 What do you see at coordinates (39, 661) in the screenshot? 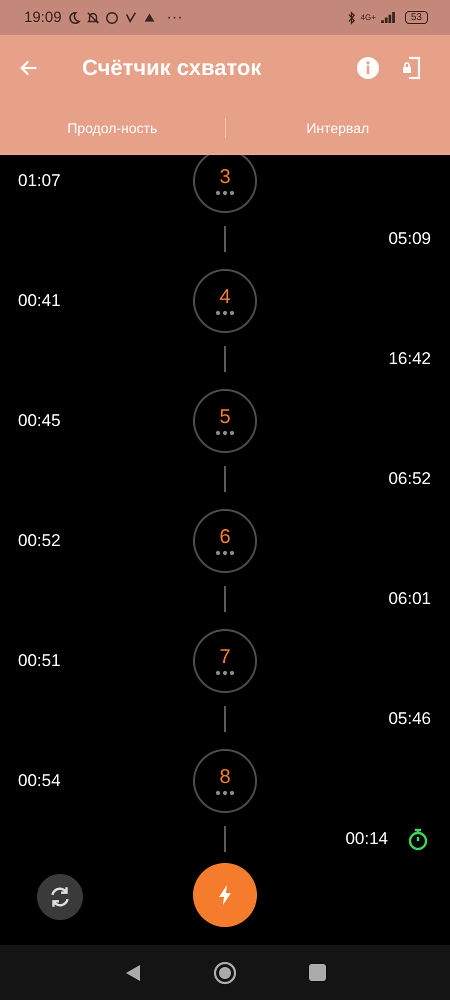
I see `contraction-duration: 00:51` at bounding box center [39, 661].